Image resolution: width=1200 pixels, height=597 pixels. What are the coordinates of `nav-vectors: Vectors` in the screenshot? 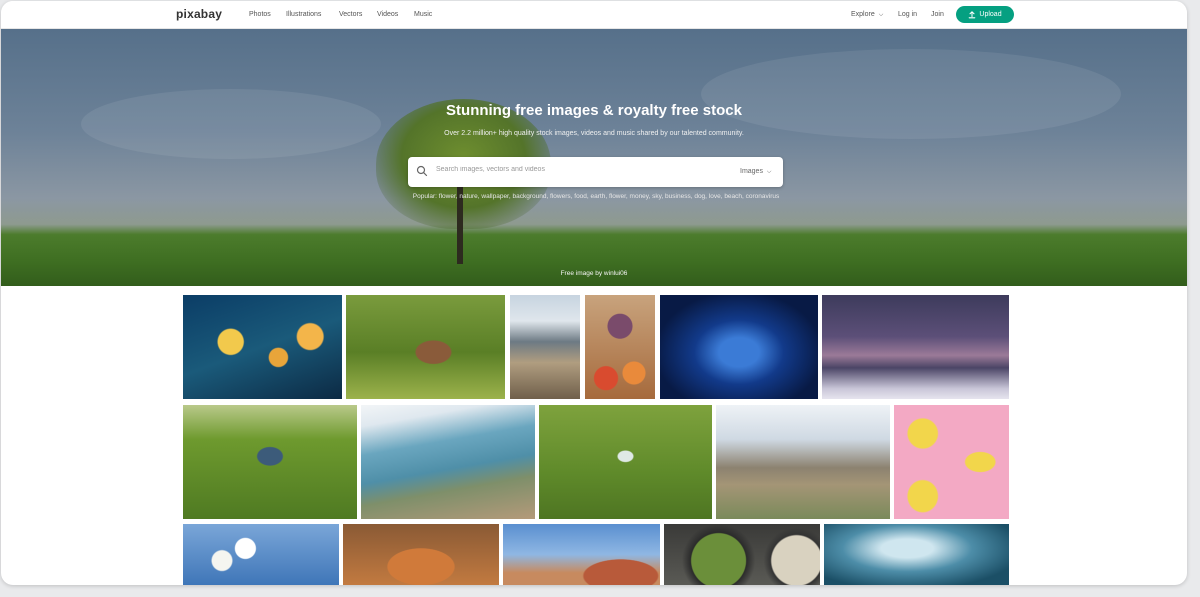 It's located at (350, 14).